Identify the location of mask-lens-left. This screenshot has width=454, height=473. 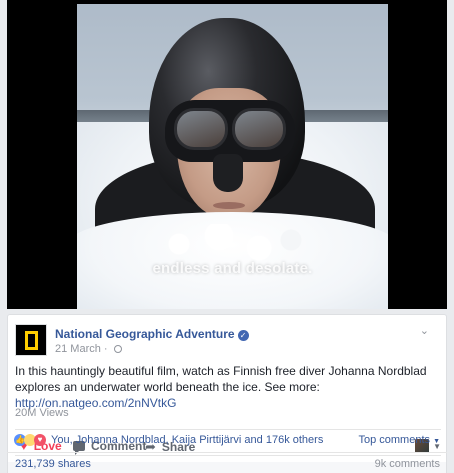
(201, 129).